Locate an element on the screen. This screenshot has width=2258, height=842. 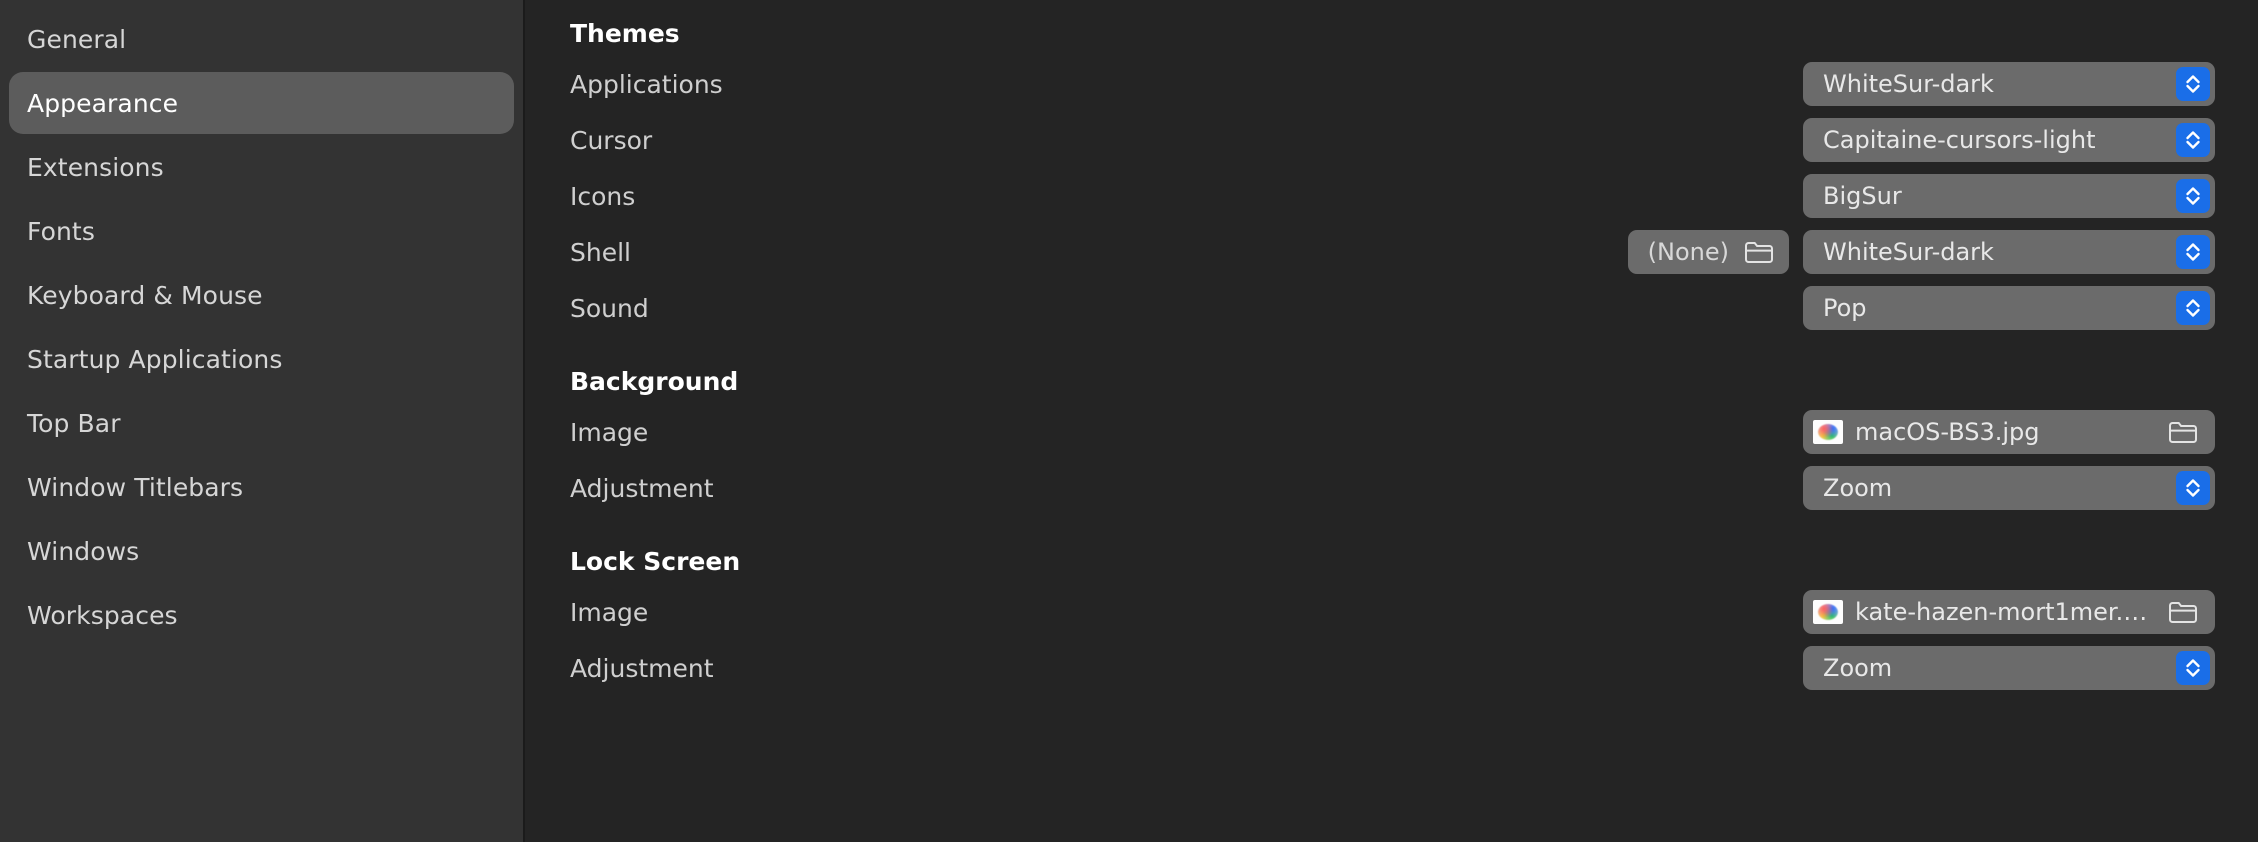
settings-row: Image macOS-BS3.jpg is located at coordinates (1391, 432).